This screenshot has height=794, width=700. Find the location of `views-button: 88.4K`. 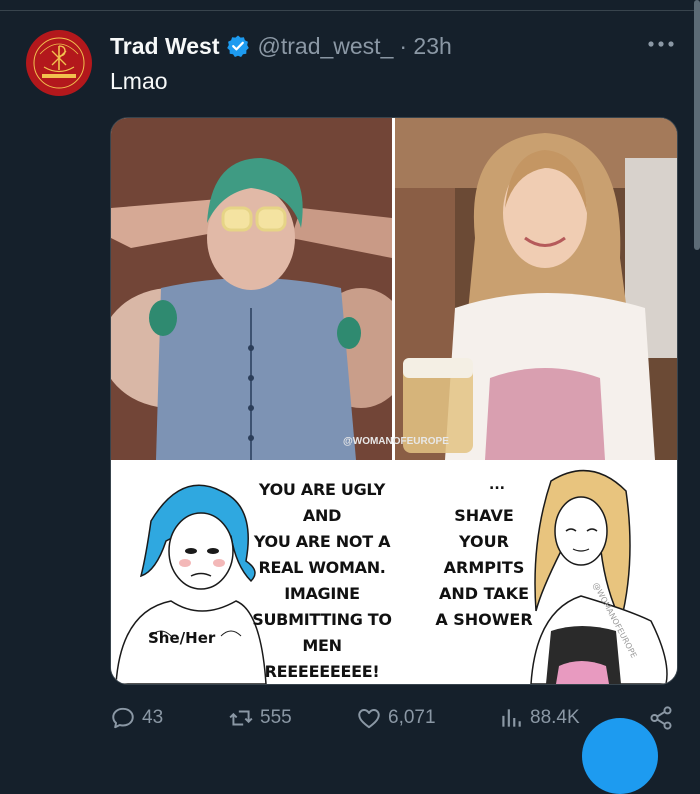

views-button: 88.4K is located at coordinates (539, 718).